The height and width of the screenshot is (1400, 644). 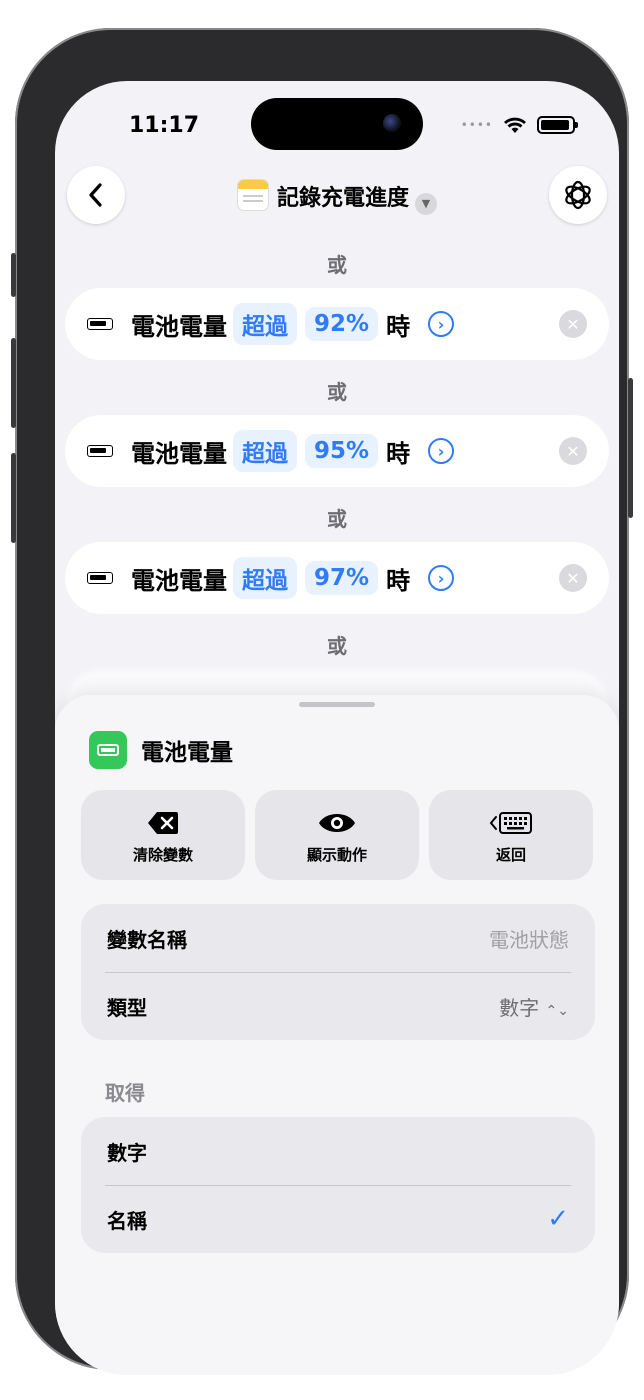 I want to click on sheet-title: 電池電量, so click(x=187, y=753).